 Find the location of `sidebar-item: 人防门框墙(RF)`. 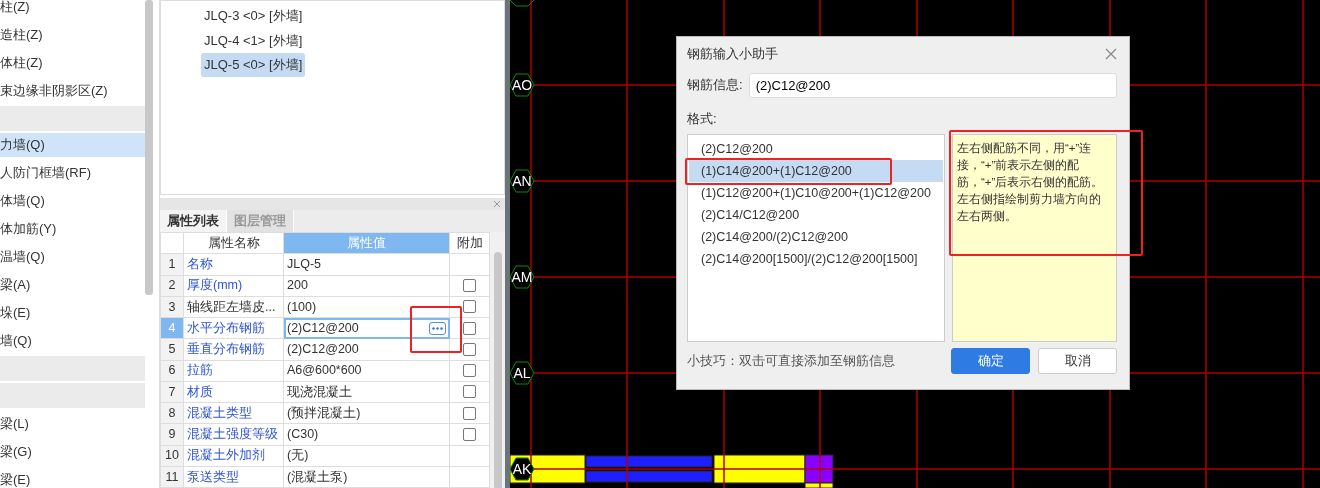

sidebar-item: 人防门框墙(RF) is located at coordinates (72, 173).